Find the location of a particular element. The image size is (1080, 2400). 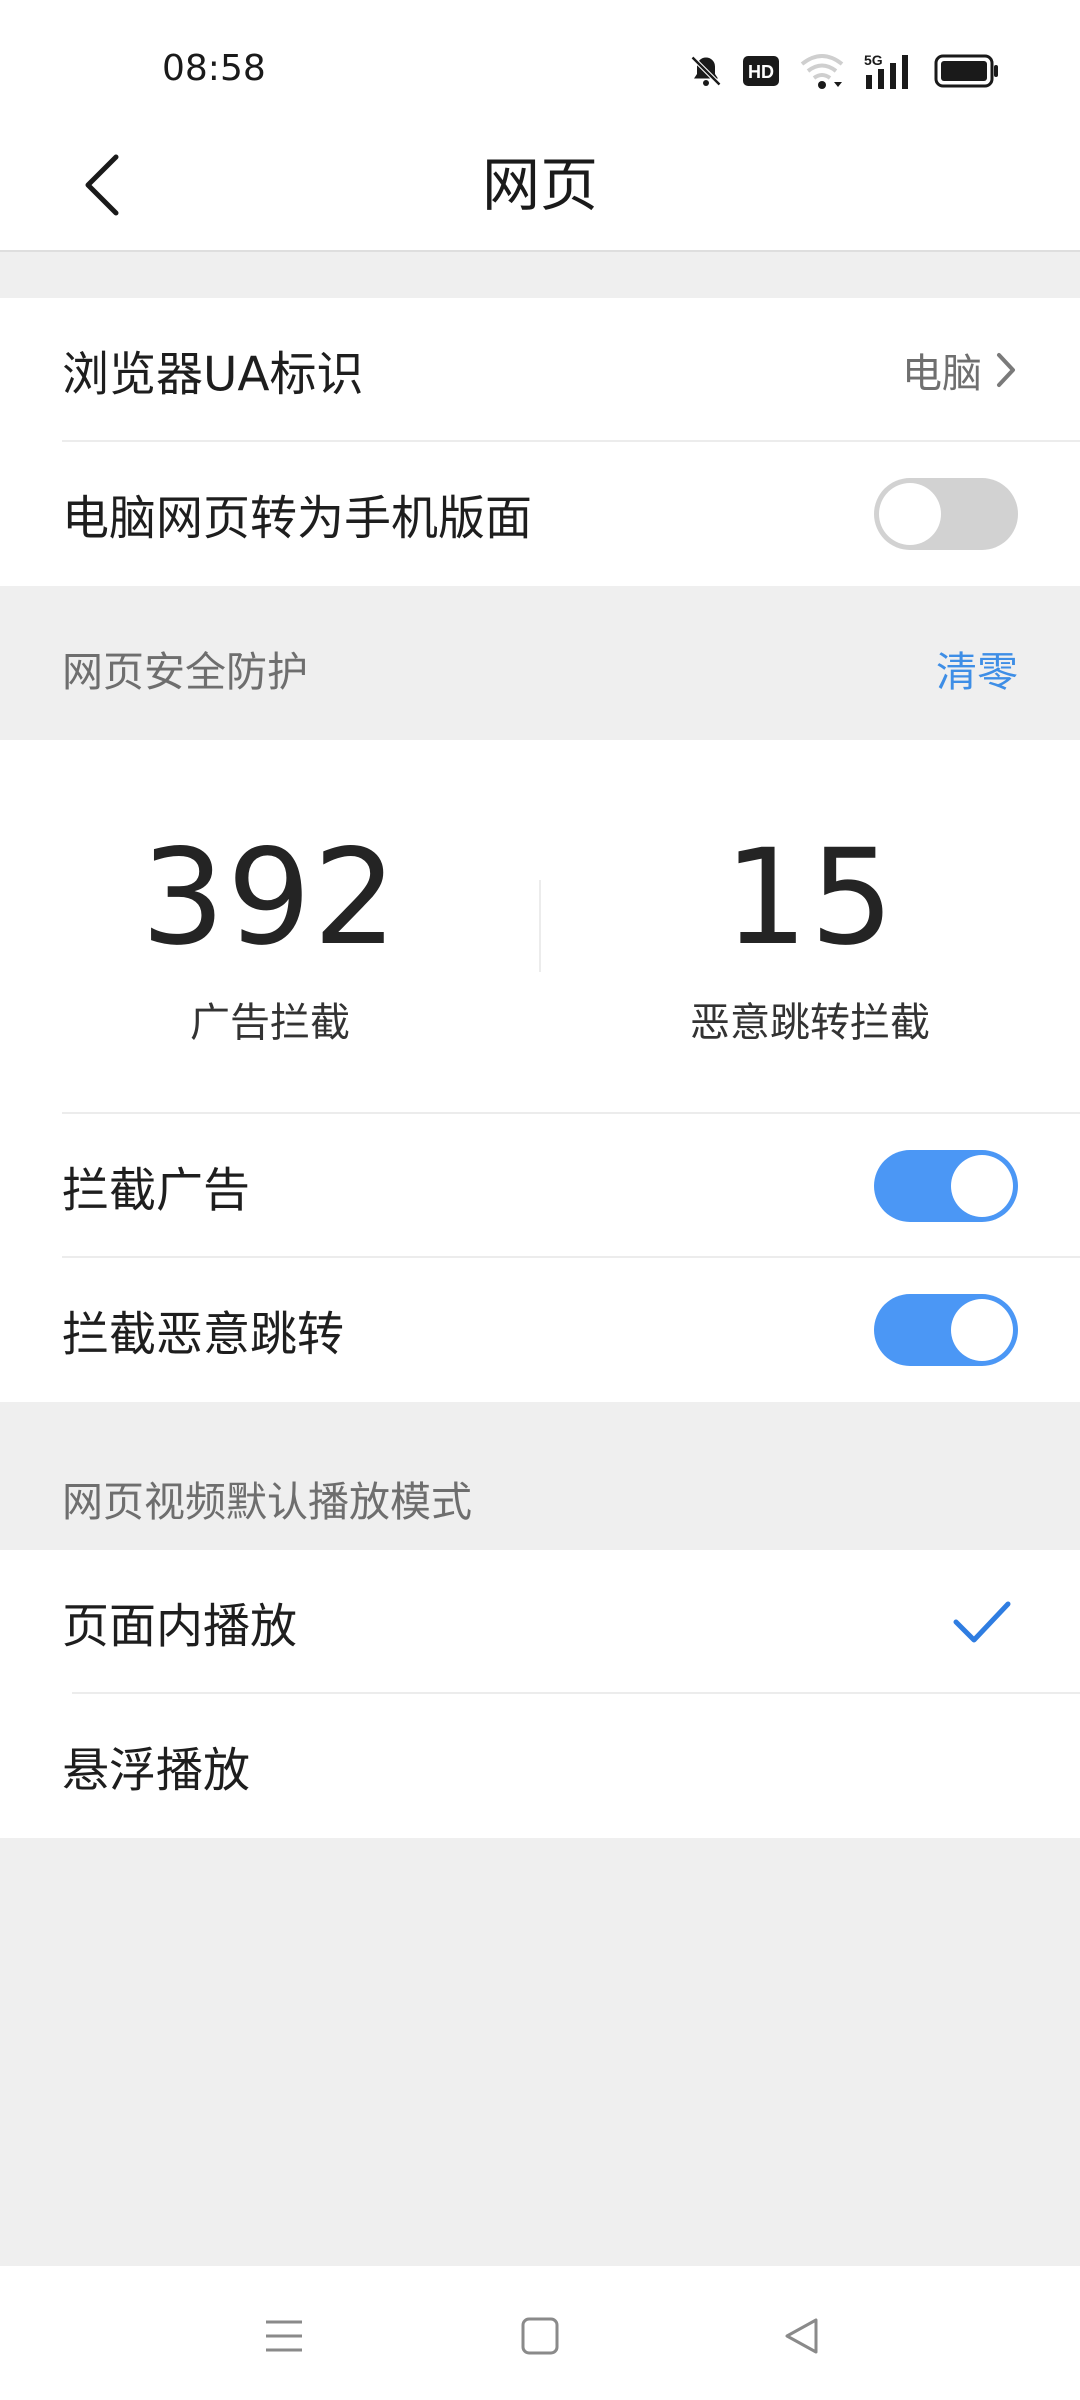

desktop-to-mobile-row: 电脑网页转为手机版面 is located at coordinates (540, 514).